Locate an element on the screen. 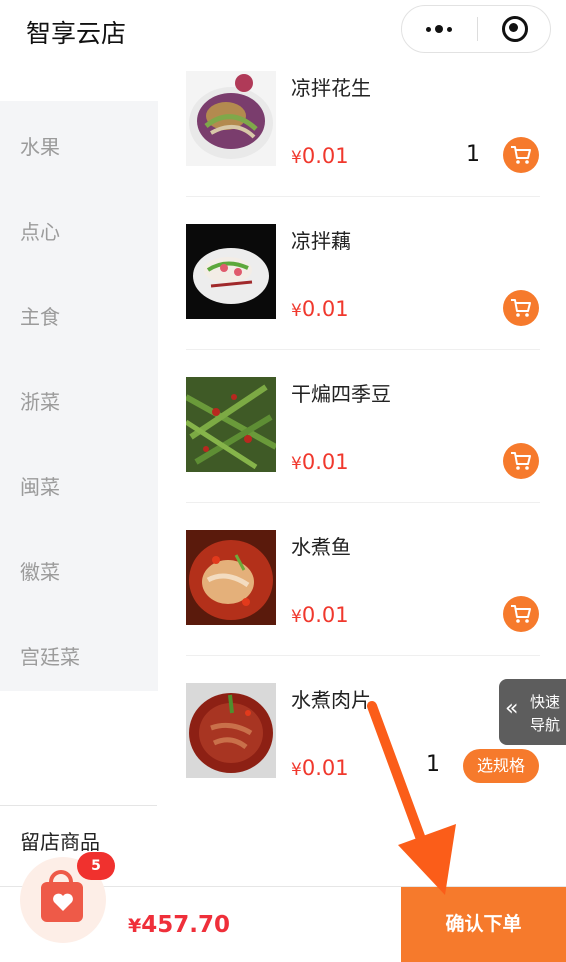  quick-nav-label-1: 快速 is located at coordinates (545, 702).